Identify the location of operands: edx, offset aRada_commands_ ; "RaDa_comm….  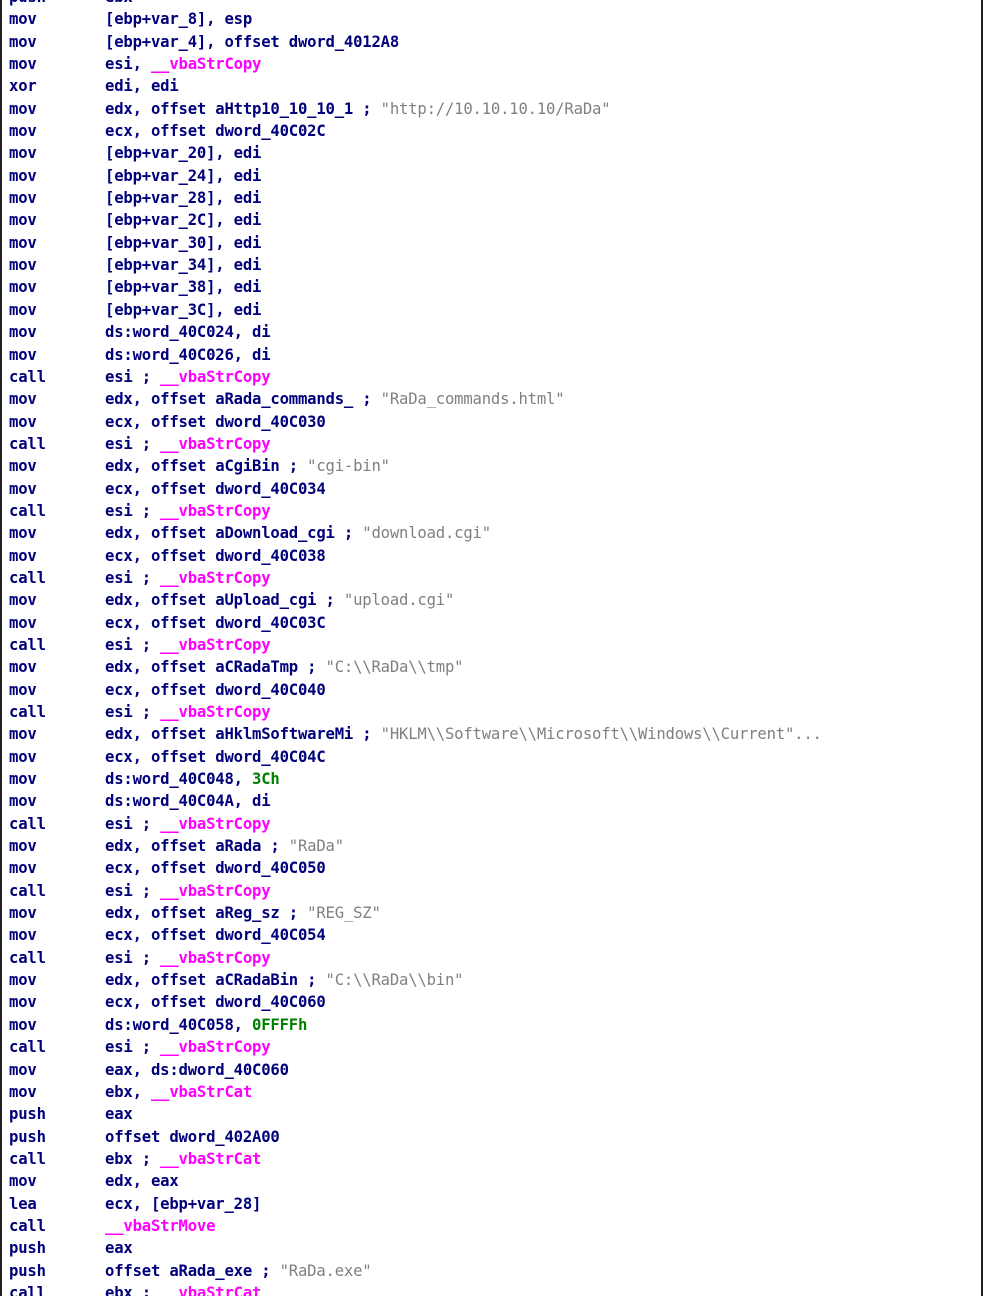
(335, 399).